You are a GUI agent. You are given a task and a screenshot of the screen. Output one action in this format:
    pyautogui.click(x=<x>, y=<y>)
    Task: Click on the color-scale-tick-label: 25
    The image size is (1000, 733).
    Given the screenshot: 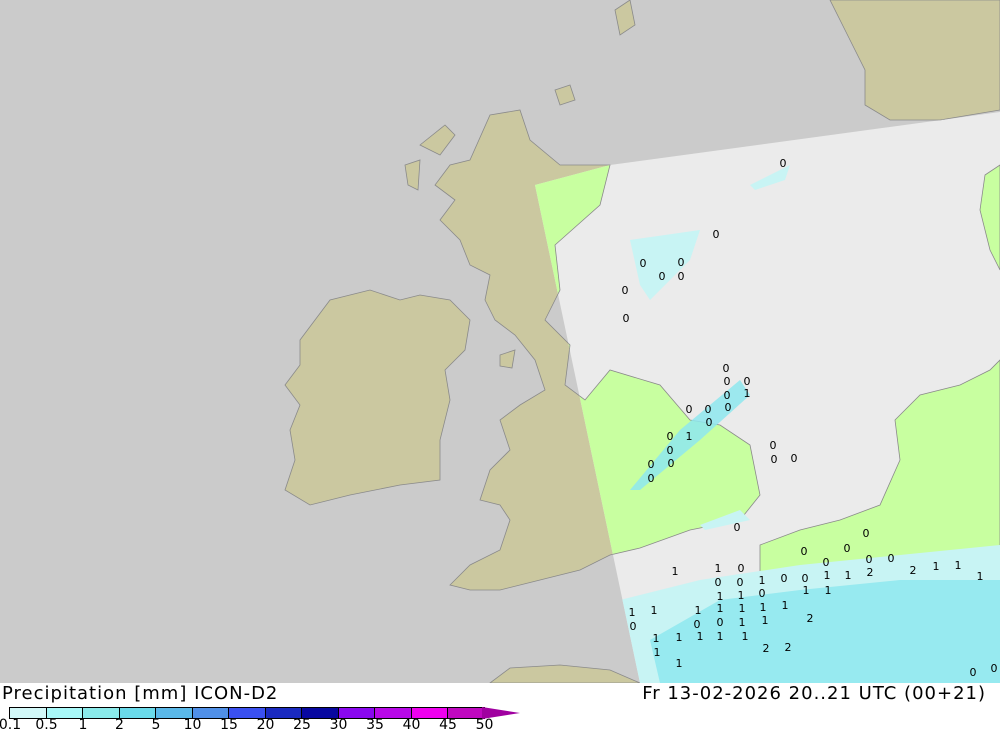 What is the action you would take?
    pyautogui.click(x=302, y=725)
    